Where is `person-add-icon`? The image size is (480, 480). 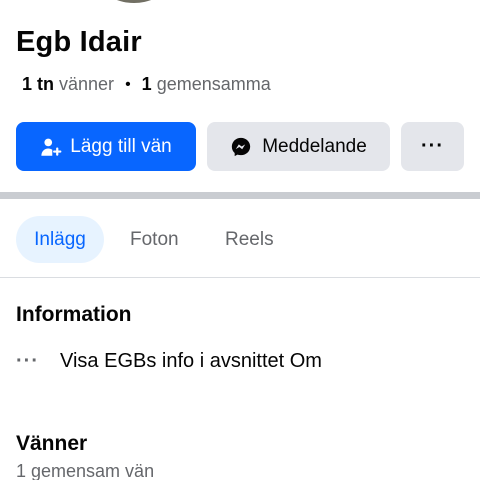
person-add-icon is located at coordinates (51, 147).